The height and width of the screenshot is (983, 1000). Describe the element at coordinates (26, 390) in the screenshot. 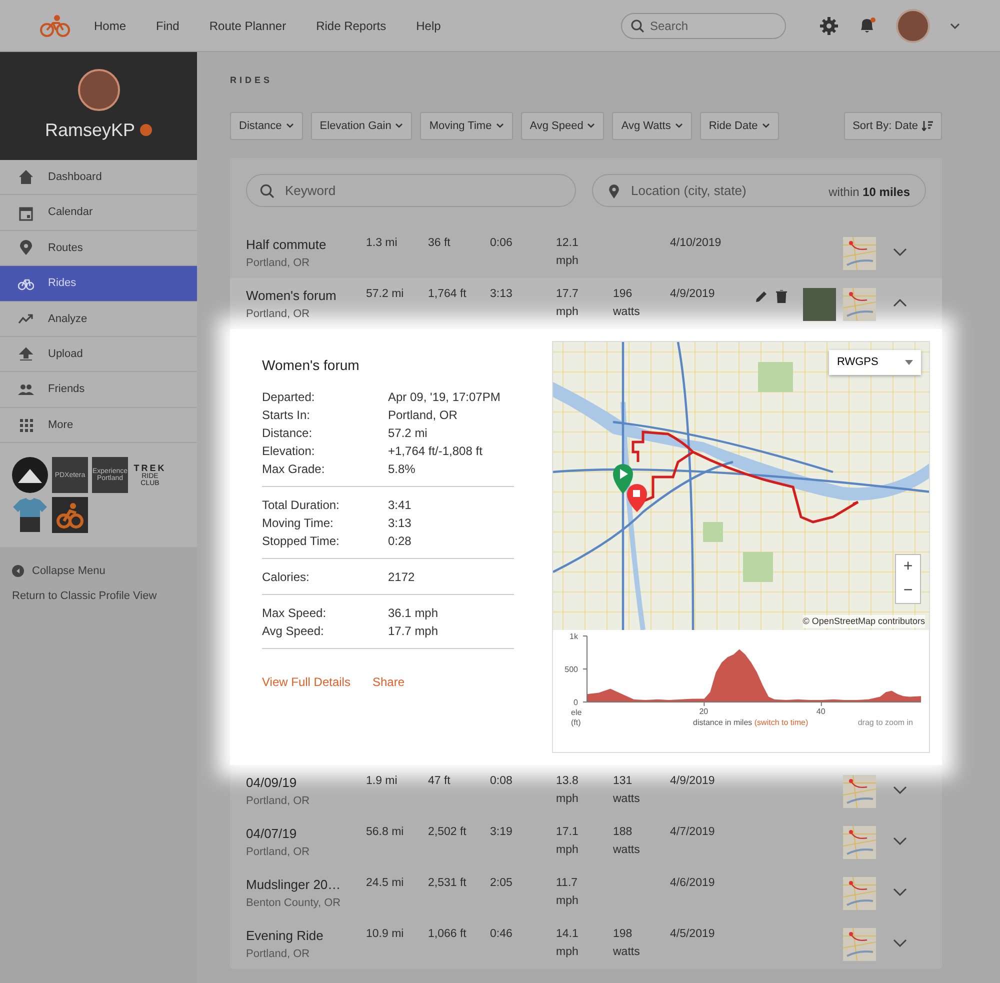

I see `people-icon` at that location.